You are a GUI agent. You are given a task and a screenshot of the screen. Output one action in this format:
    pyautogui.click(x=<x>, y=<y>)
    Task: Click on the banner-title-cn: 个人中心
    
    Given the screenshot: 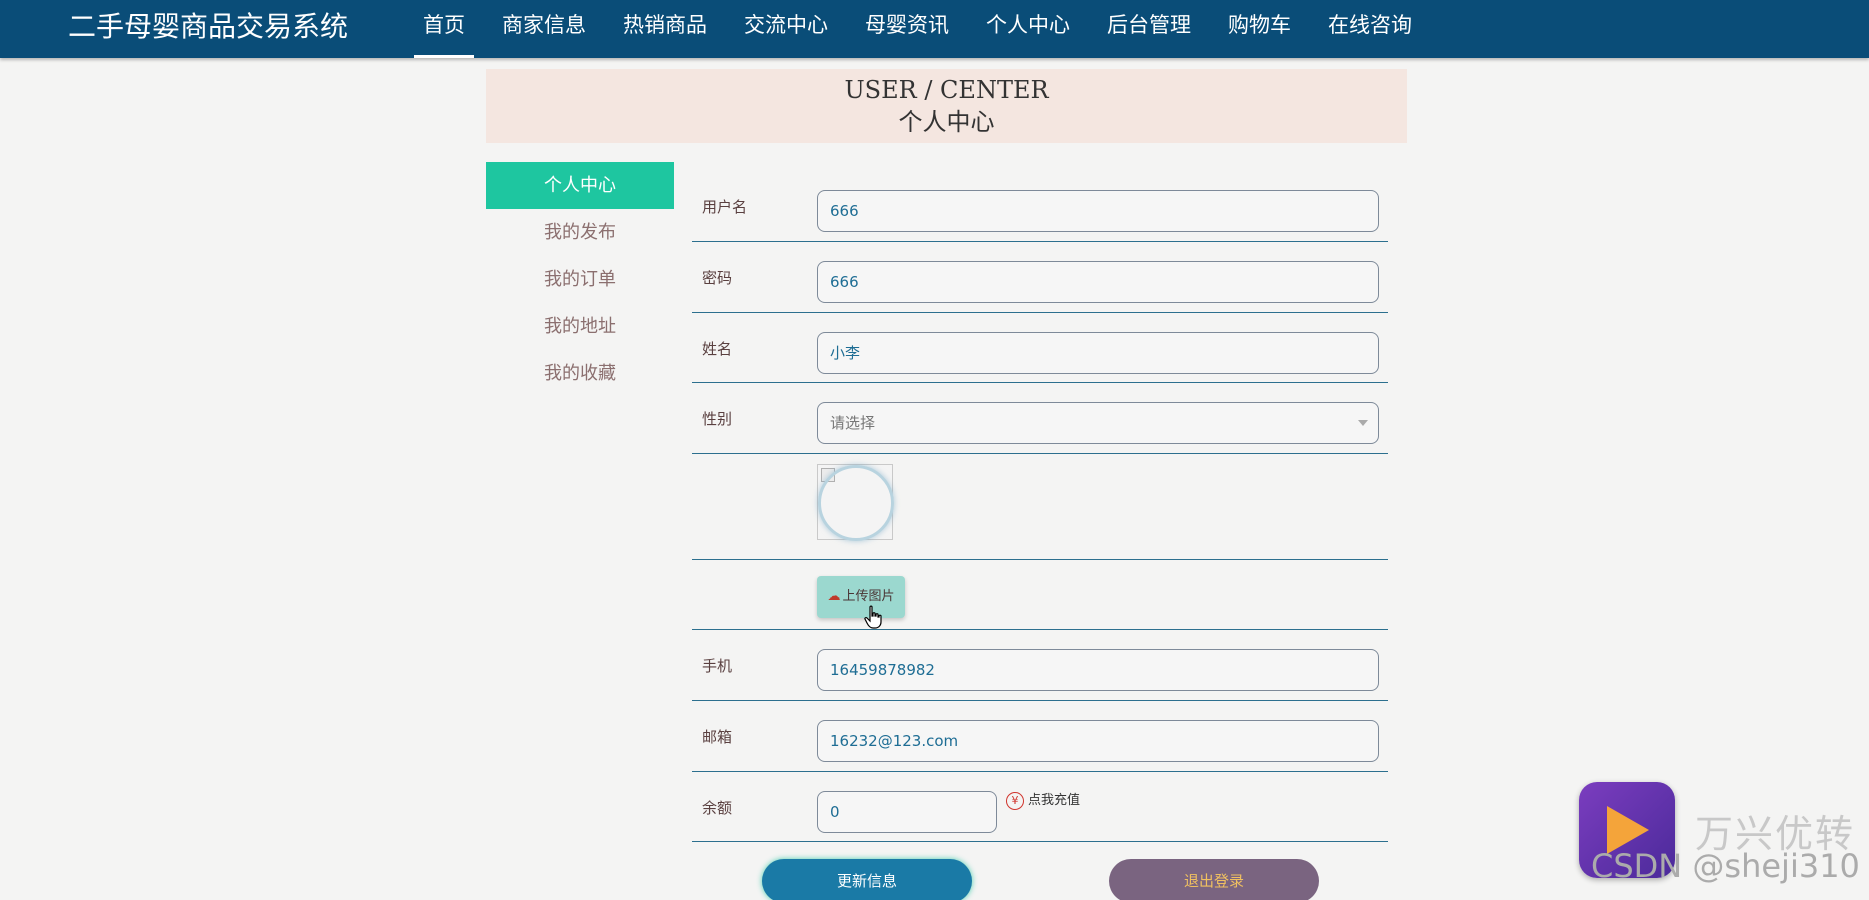 What is the action you would take?
    pyautogui.click(x=946, y=122)
    